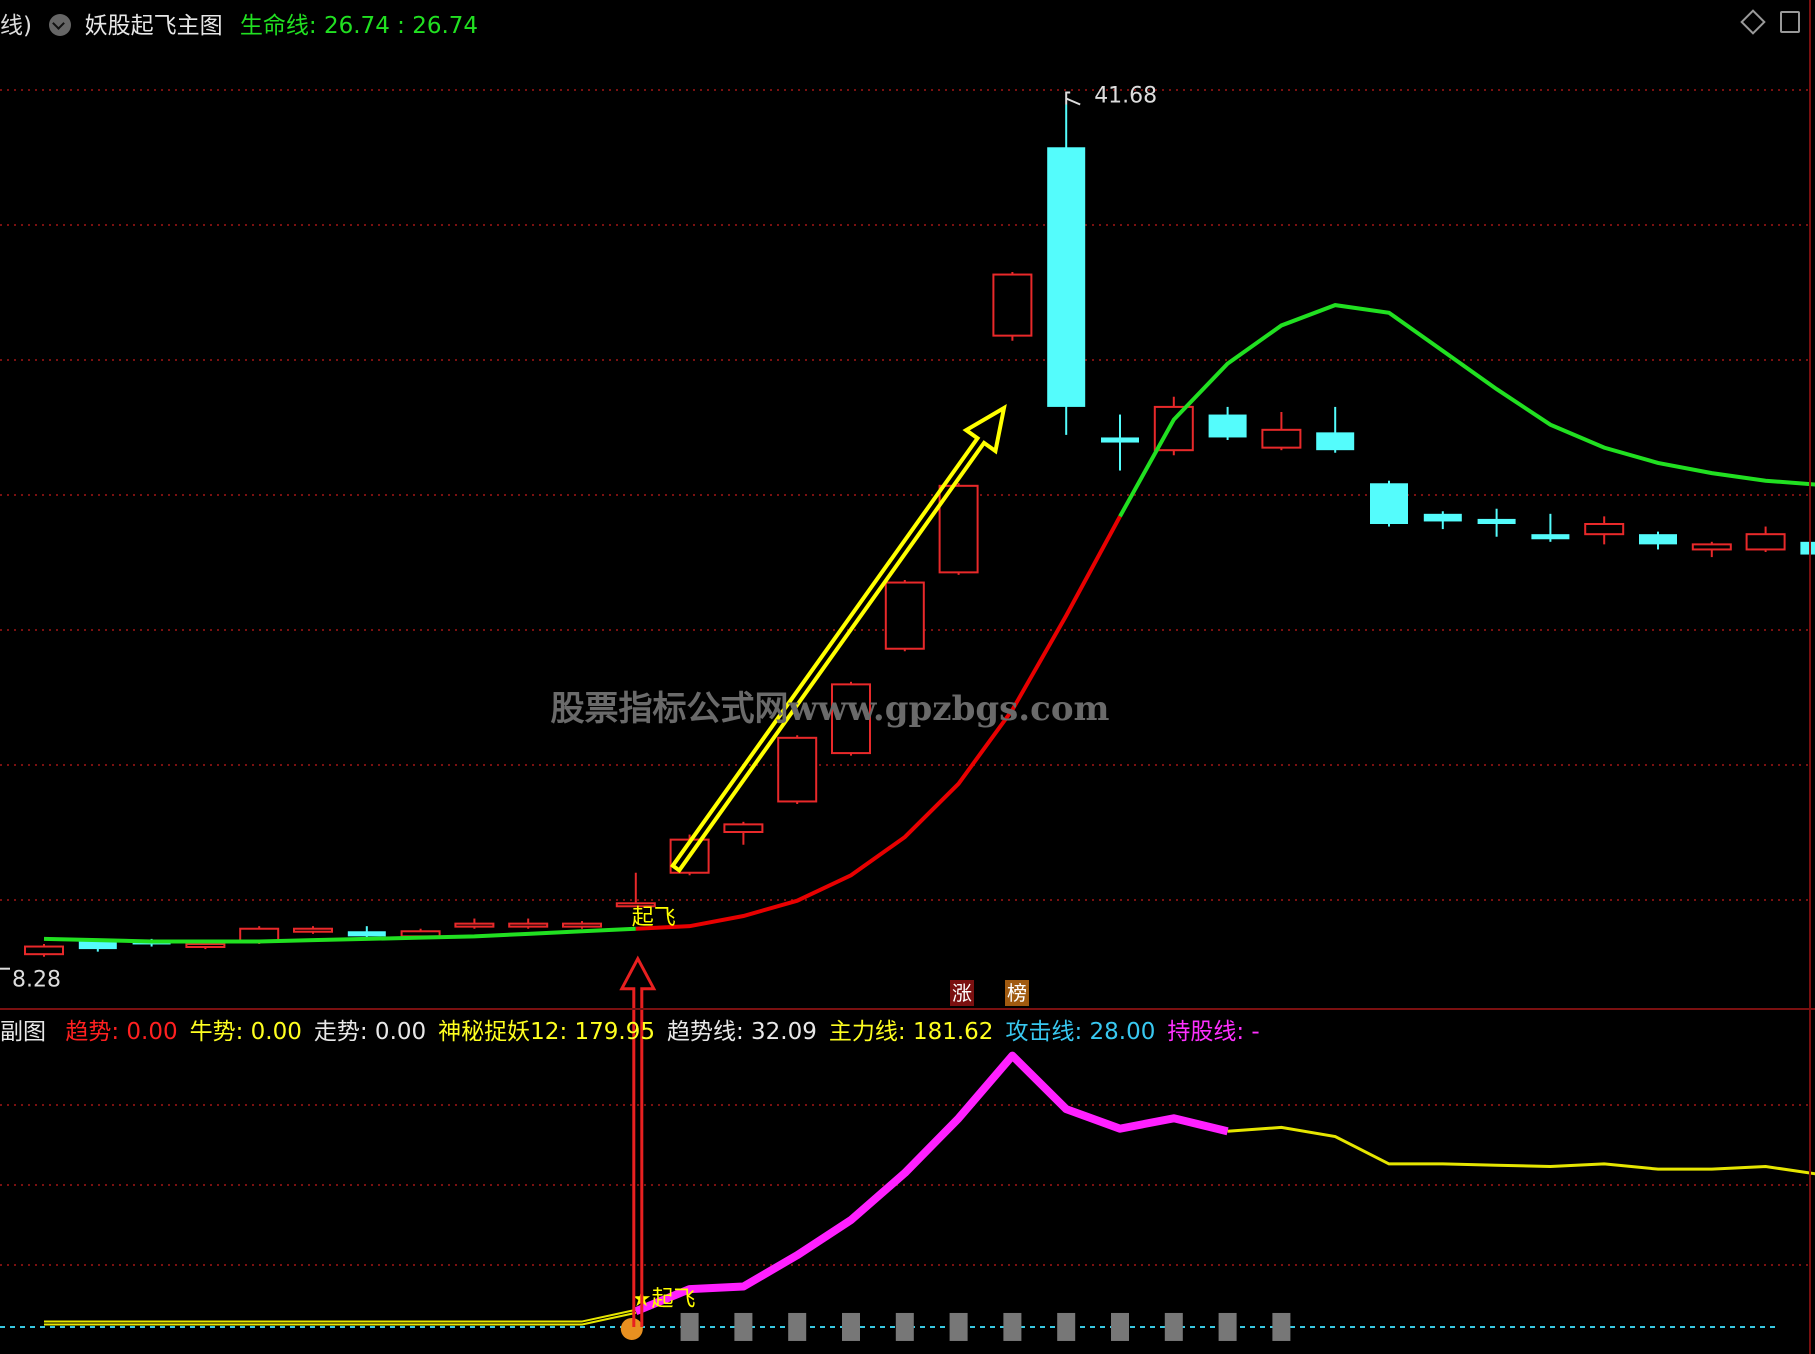 The height and width of the screenshot is (1354, 1815). I want to click on legend-value: : 32.09, so click(776, 1032).